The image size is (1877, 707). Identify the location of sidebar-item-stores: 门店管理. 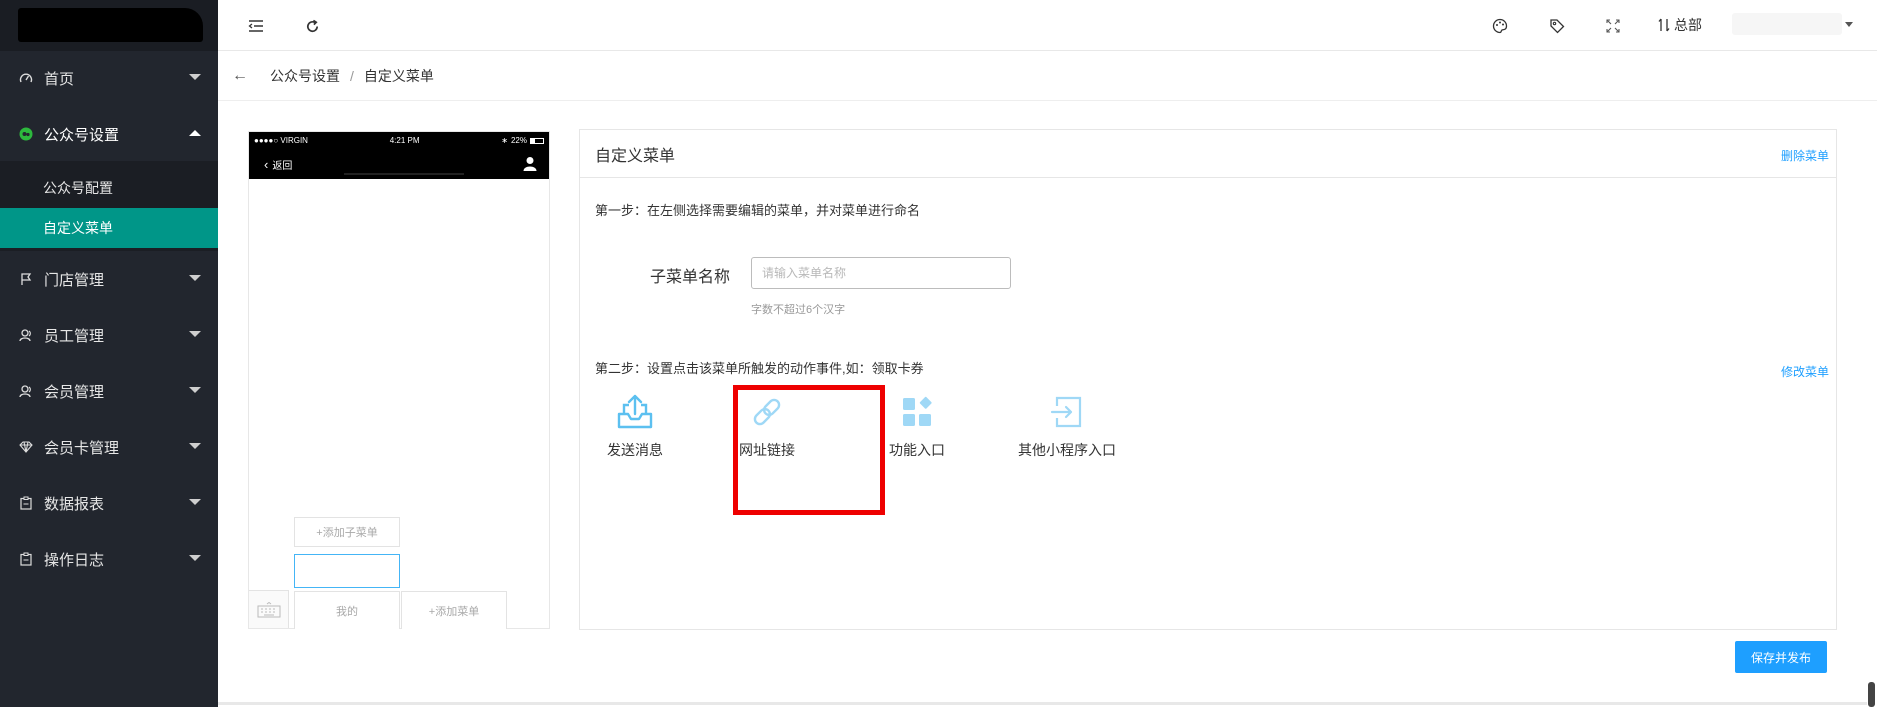
(109, 279).